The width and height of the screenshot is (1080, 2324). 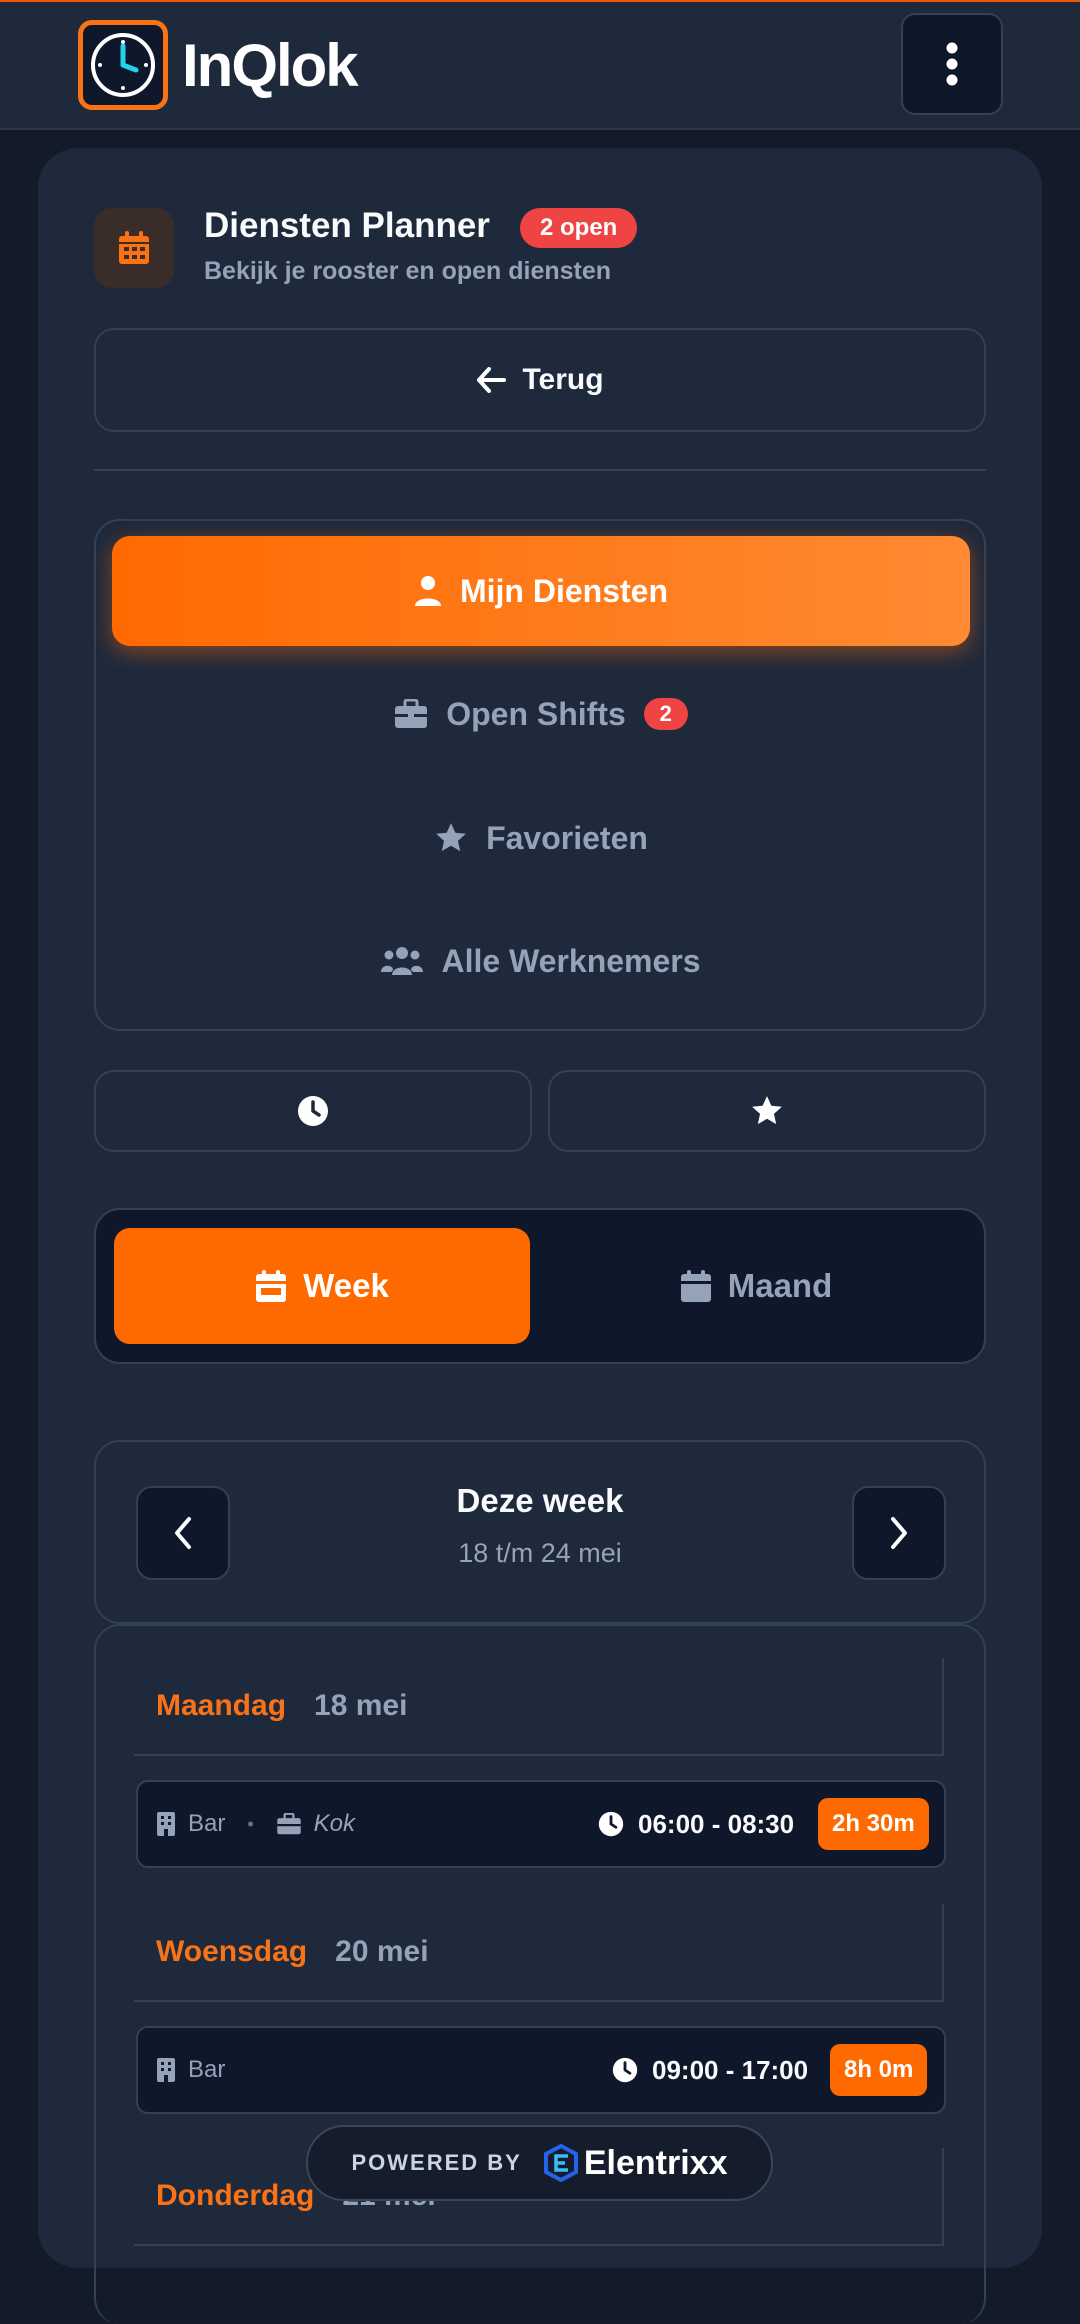 I want to click on tab-label: Open Shifts, so click(x=536, y=713).